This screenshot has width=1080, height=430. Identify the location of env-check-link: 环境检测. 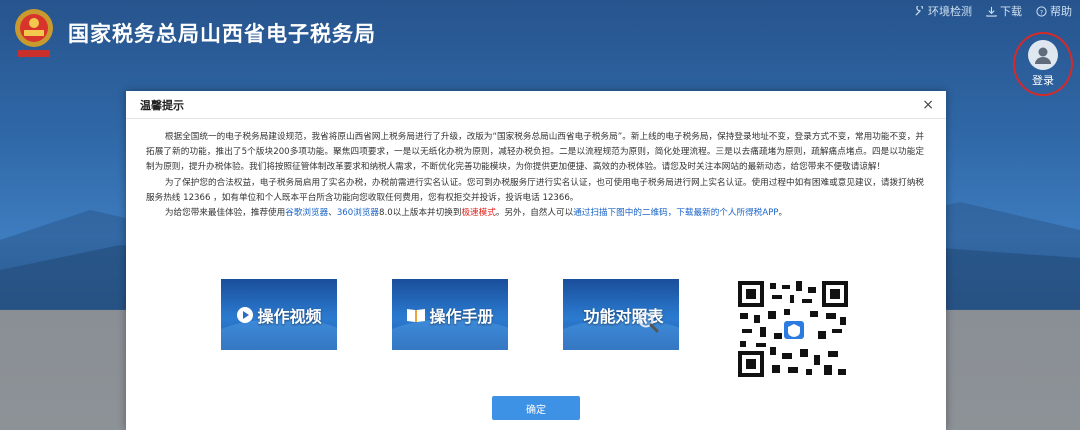
(943, 11).